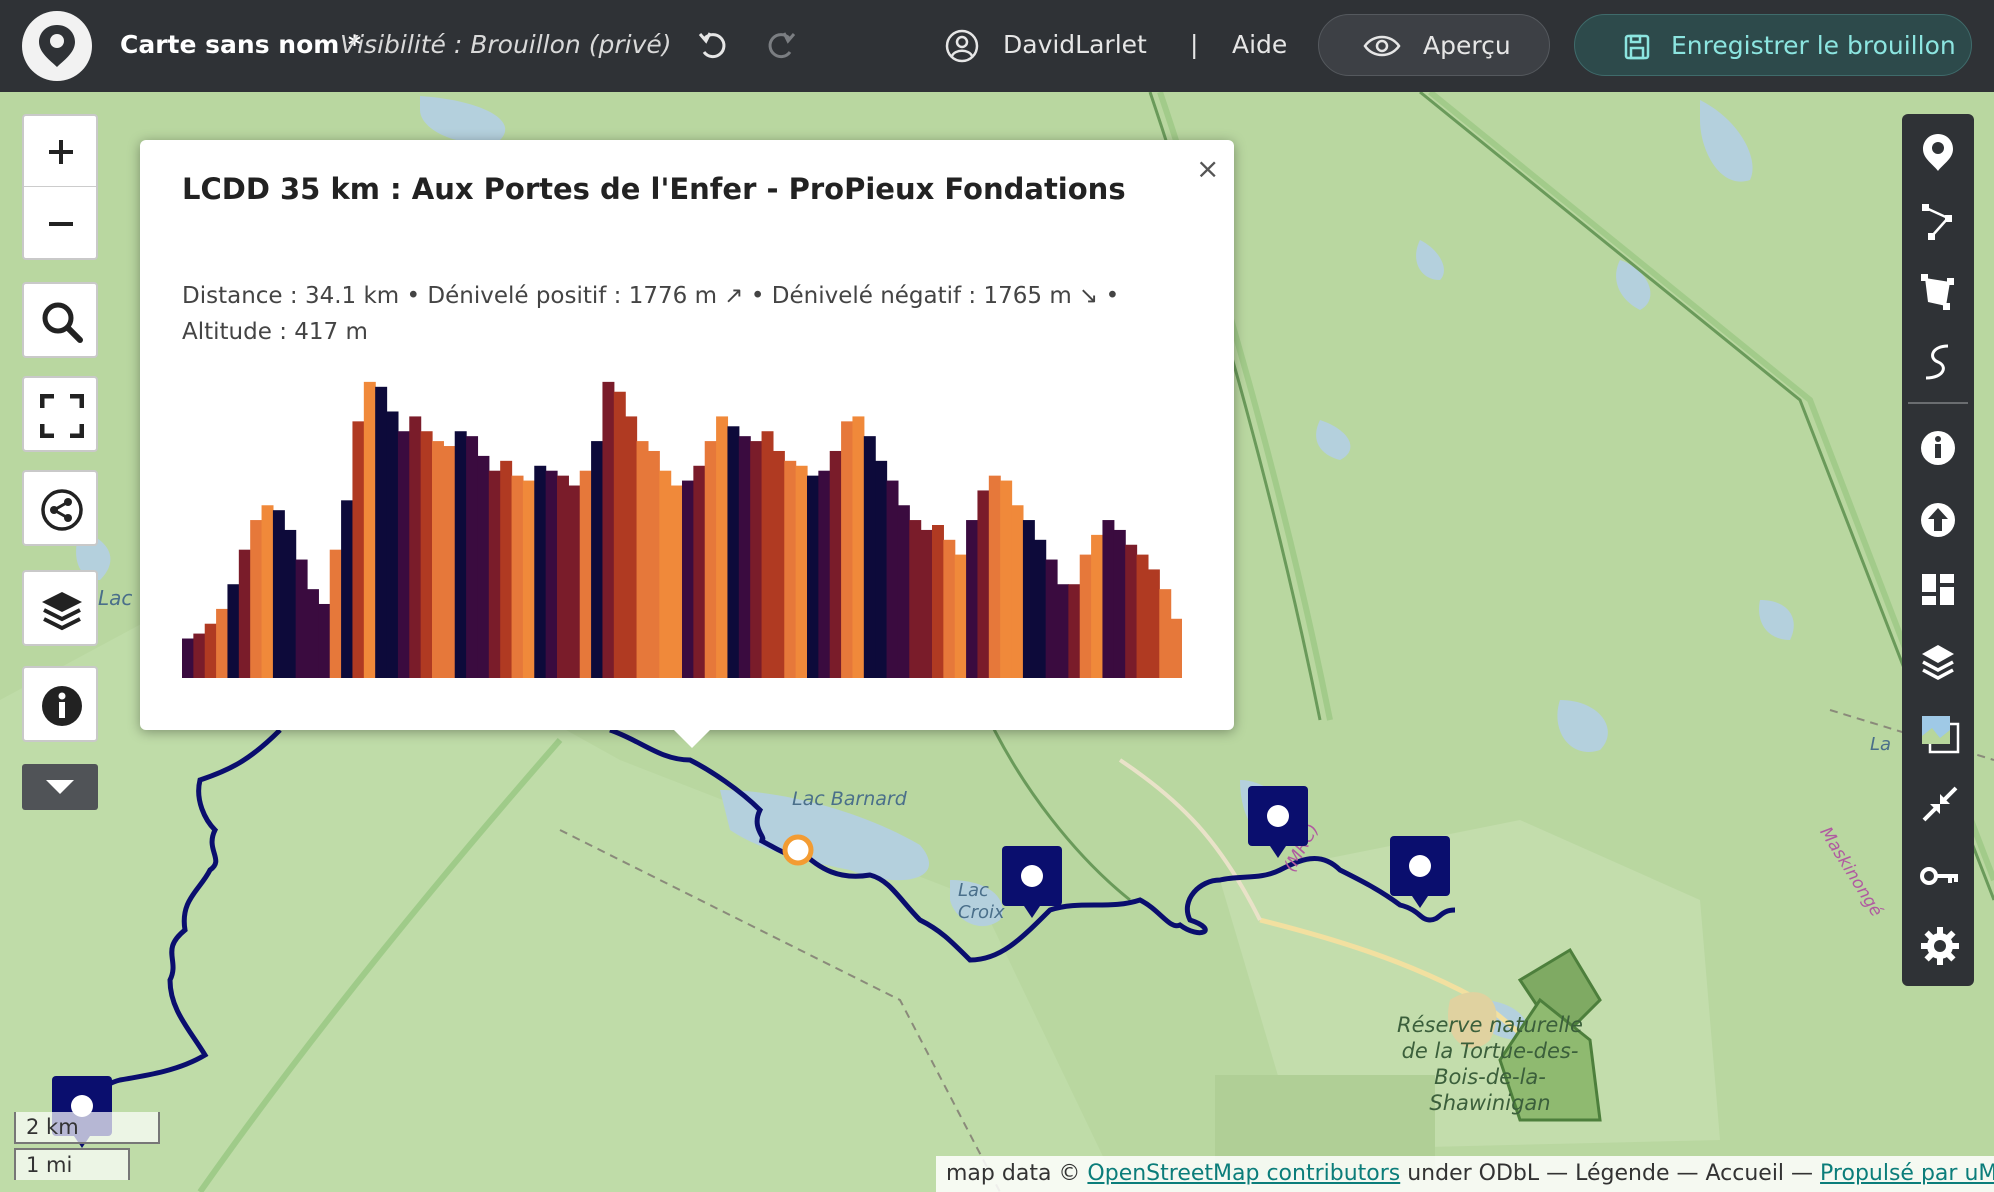 This screenshot has width=1994, height=1192. What do you see at coordinates (1938, 518) in the screenshot?
I see `import-button` at bounding box center [1938, 518].